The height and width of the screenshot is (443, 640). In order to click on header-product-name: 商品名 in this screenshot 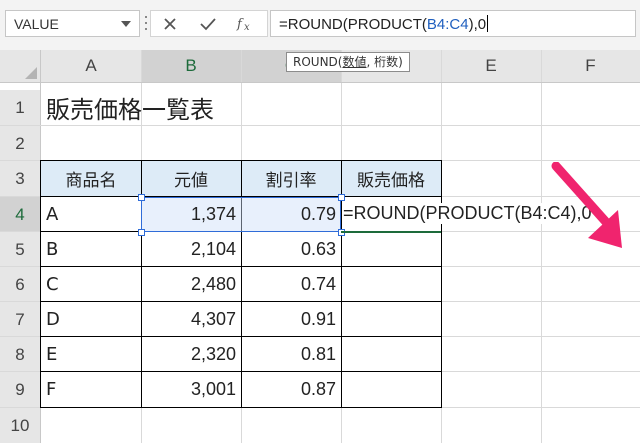, I will do `click(91, 178)`.